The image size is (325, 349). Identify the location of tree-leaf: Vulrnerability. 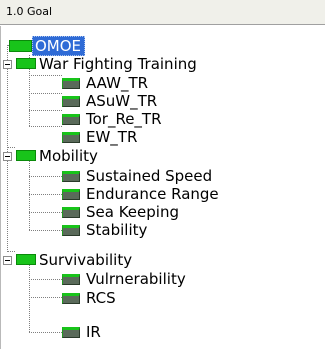
(111, 279).